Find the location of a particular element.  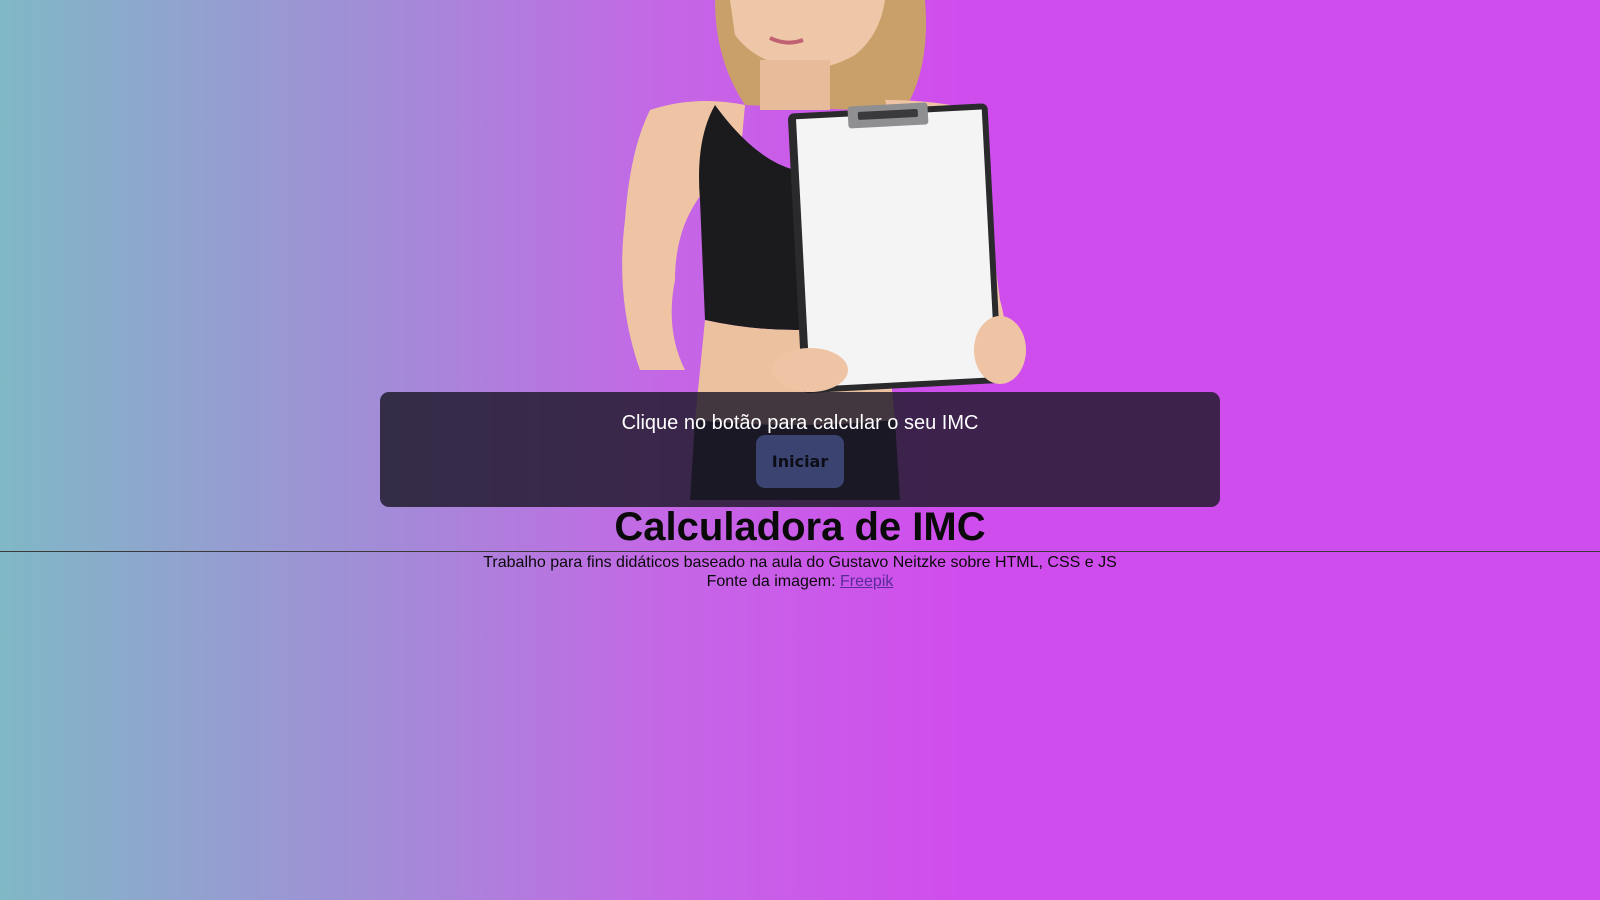

prompt-text: Clique no botão para calcular o seu IMC is located at coordinates (800, 423).